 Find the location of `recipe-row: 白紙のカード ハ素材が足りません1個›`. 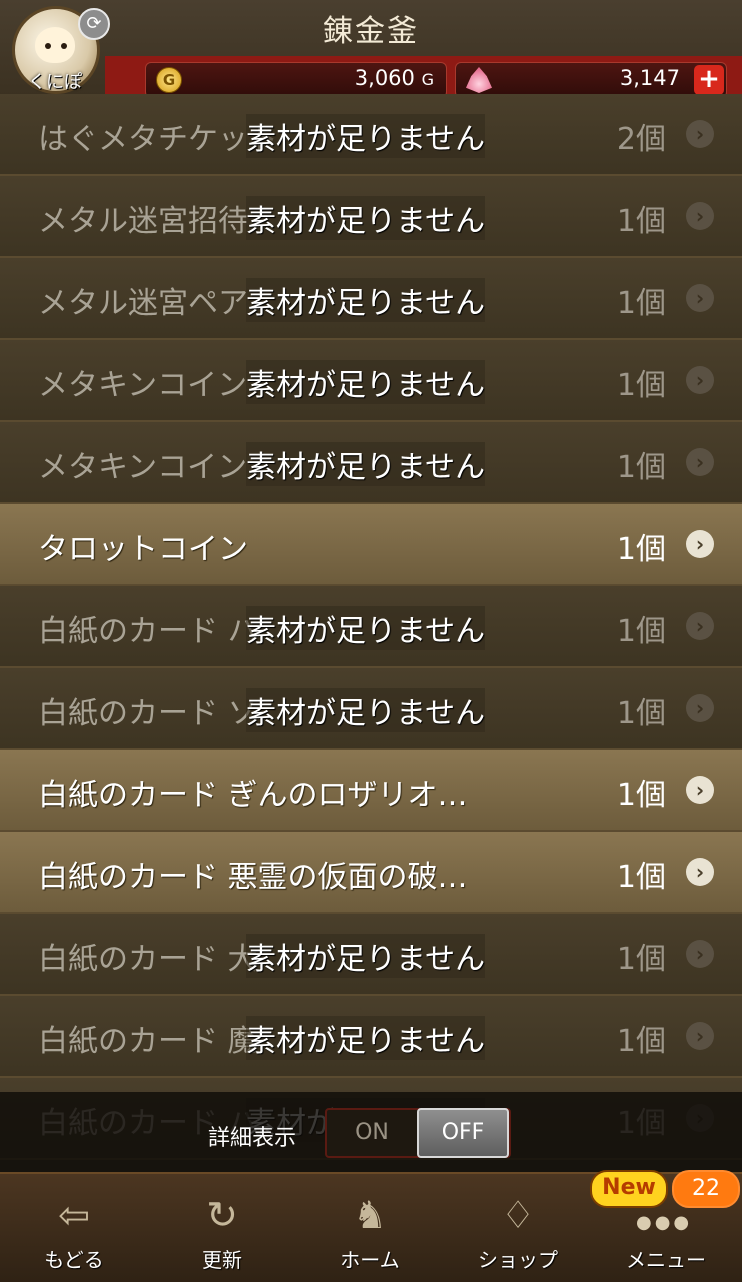

recipe-row: 白紙のカード ハ素材が足りません1個› is located at coordinates (371, 627).